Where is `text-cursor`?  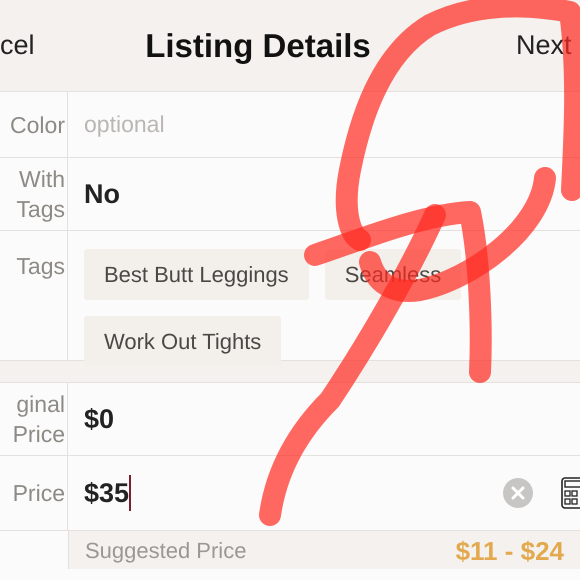
text-cursor is located at coordinates (130, 493).